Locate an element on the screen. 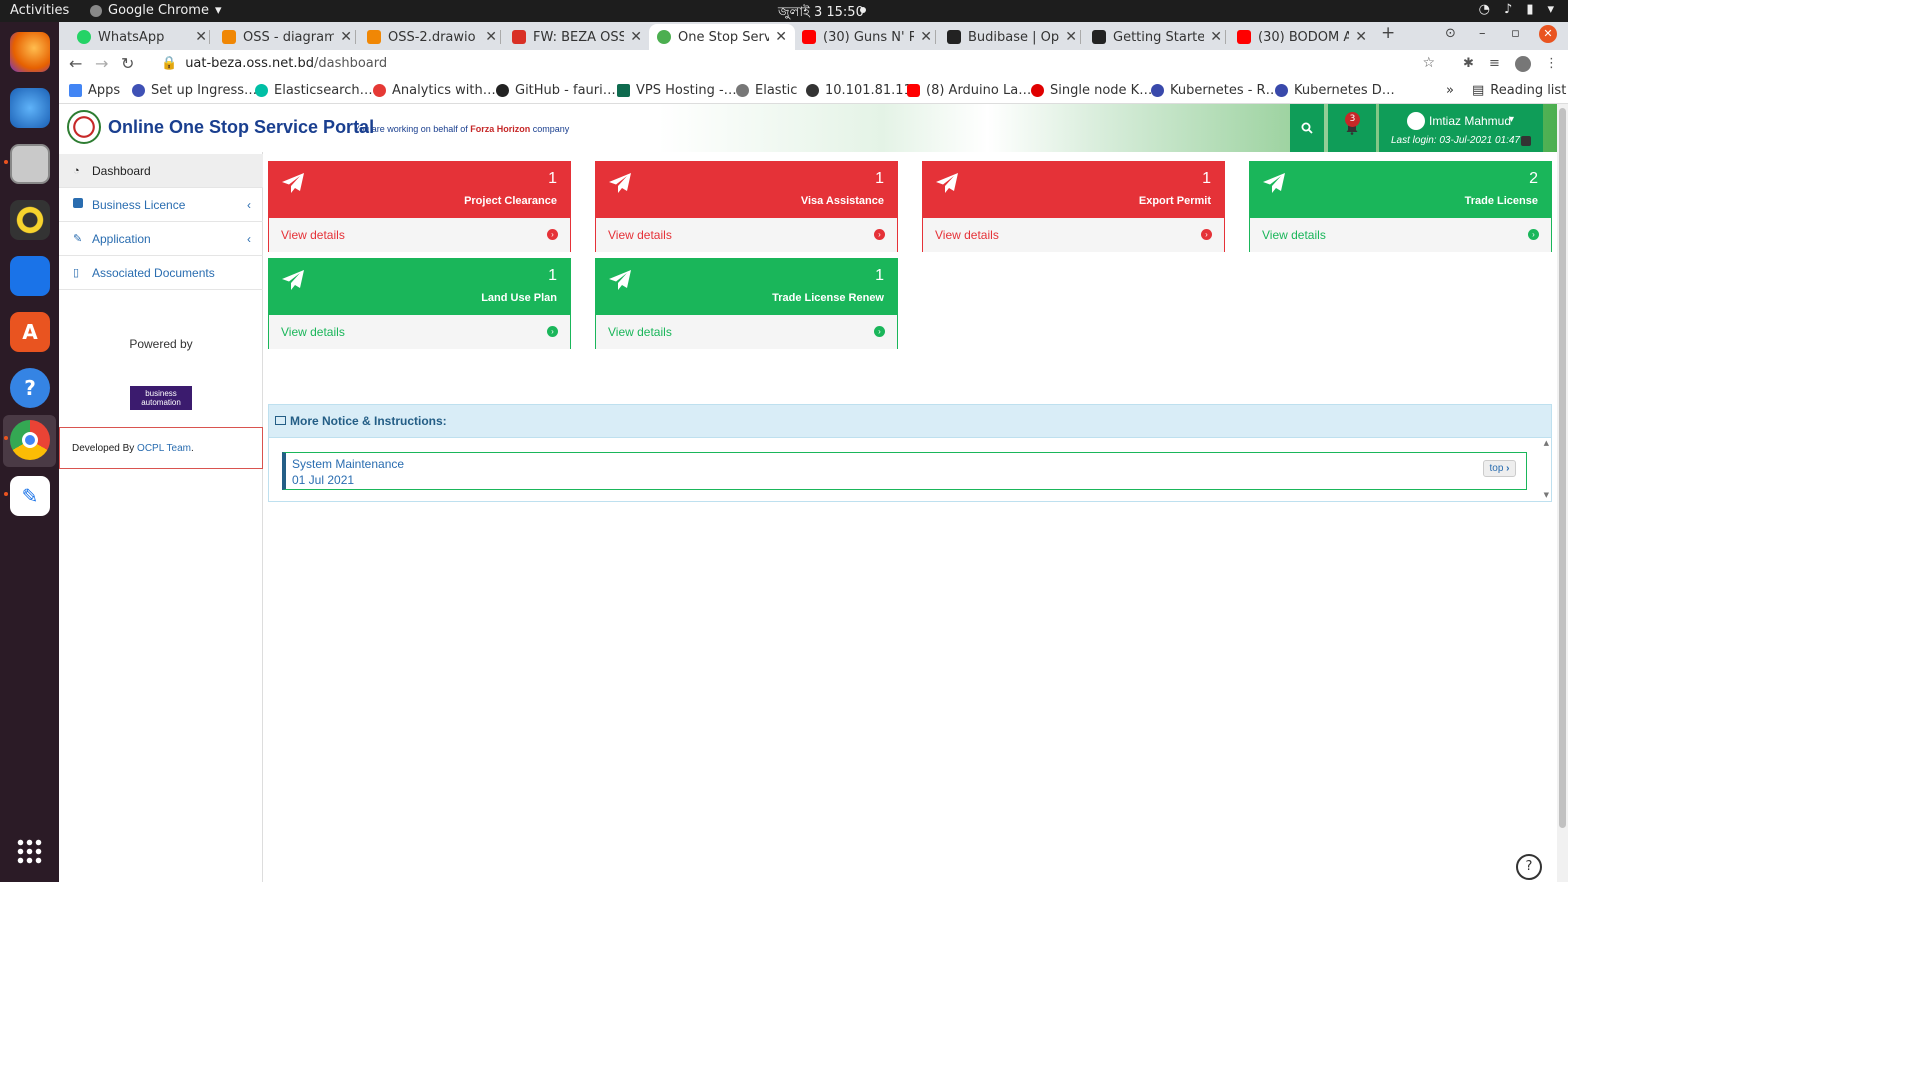 The height and width of the screenshot is (1080, 1920). business-automation-logo: business automation is located at coordinates (161, 398).